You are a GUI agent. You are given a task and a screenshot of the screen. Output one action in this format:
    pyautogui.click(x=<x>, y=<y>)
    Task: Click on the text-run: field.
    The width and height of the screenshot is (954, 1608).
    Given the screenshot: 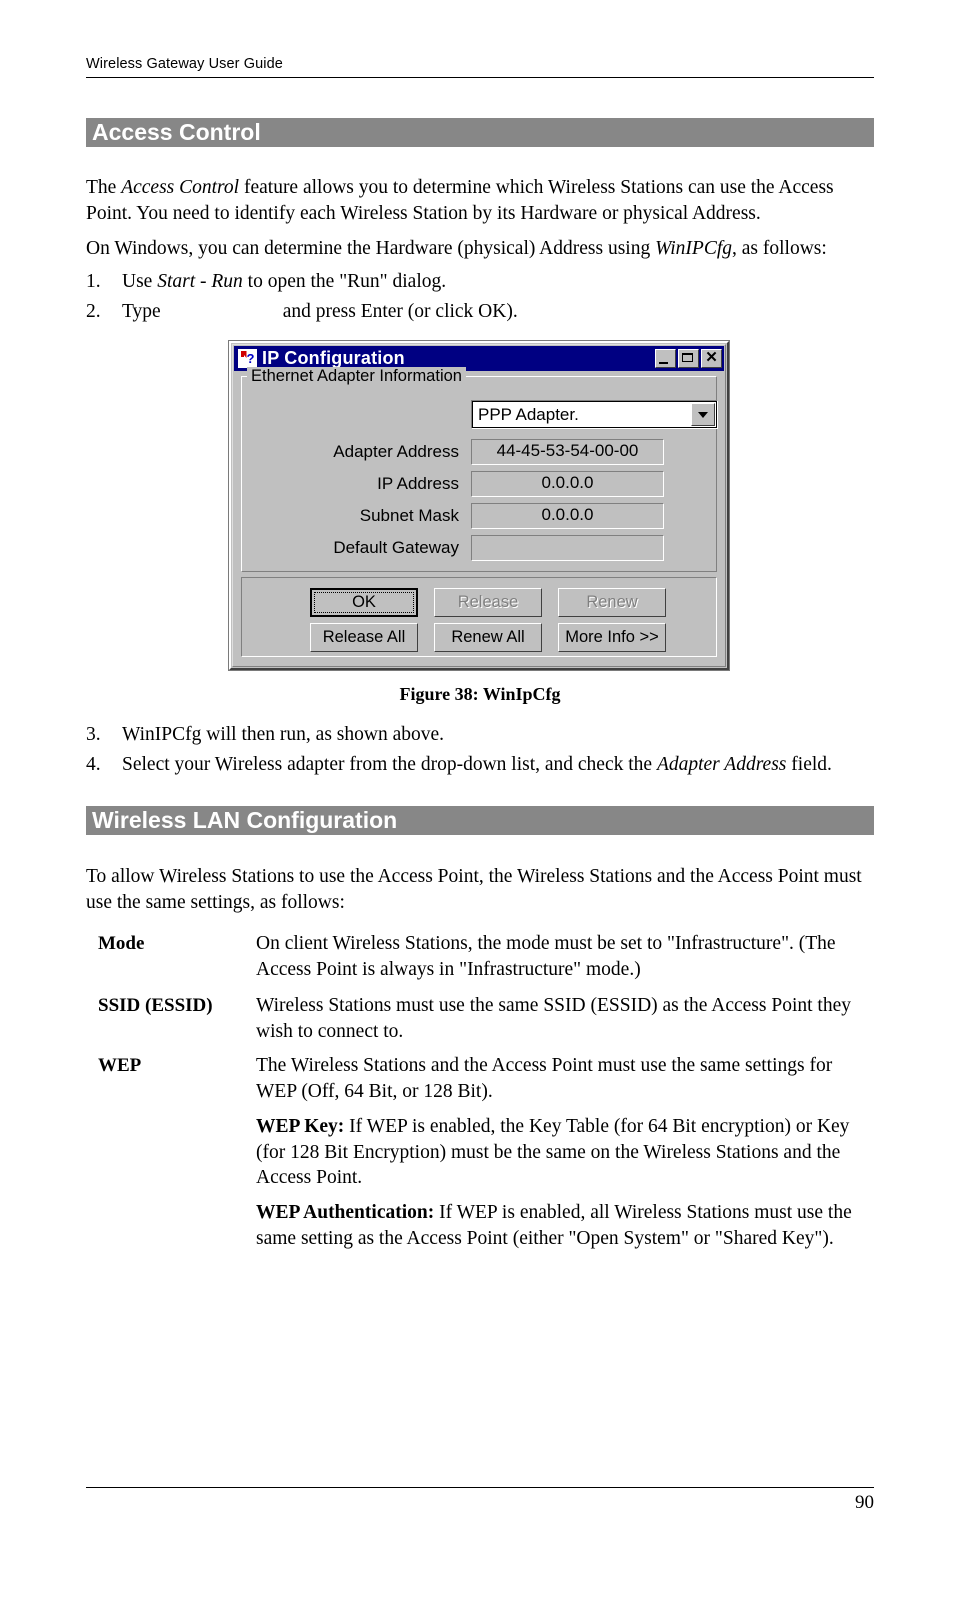 What is the action you would take?
    pyautogui.click(x=809, y=764)
    